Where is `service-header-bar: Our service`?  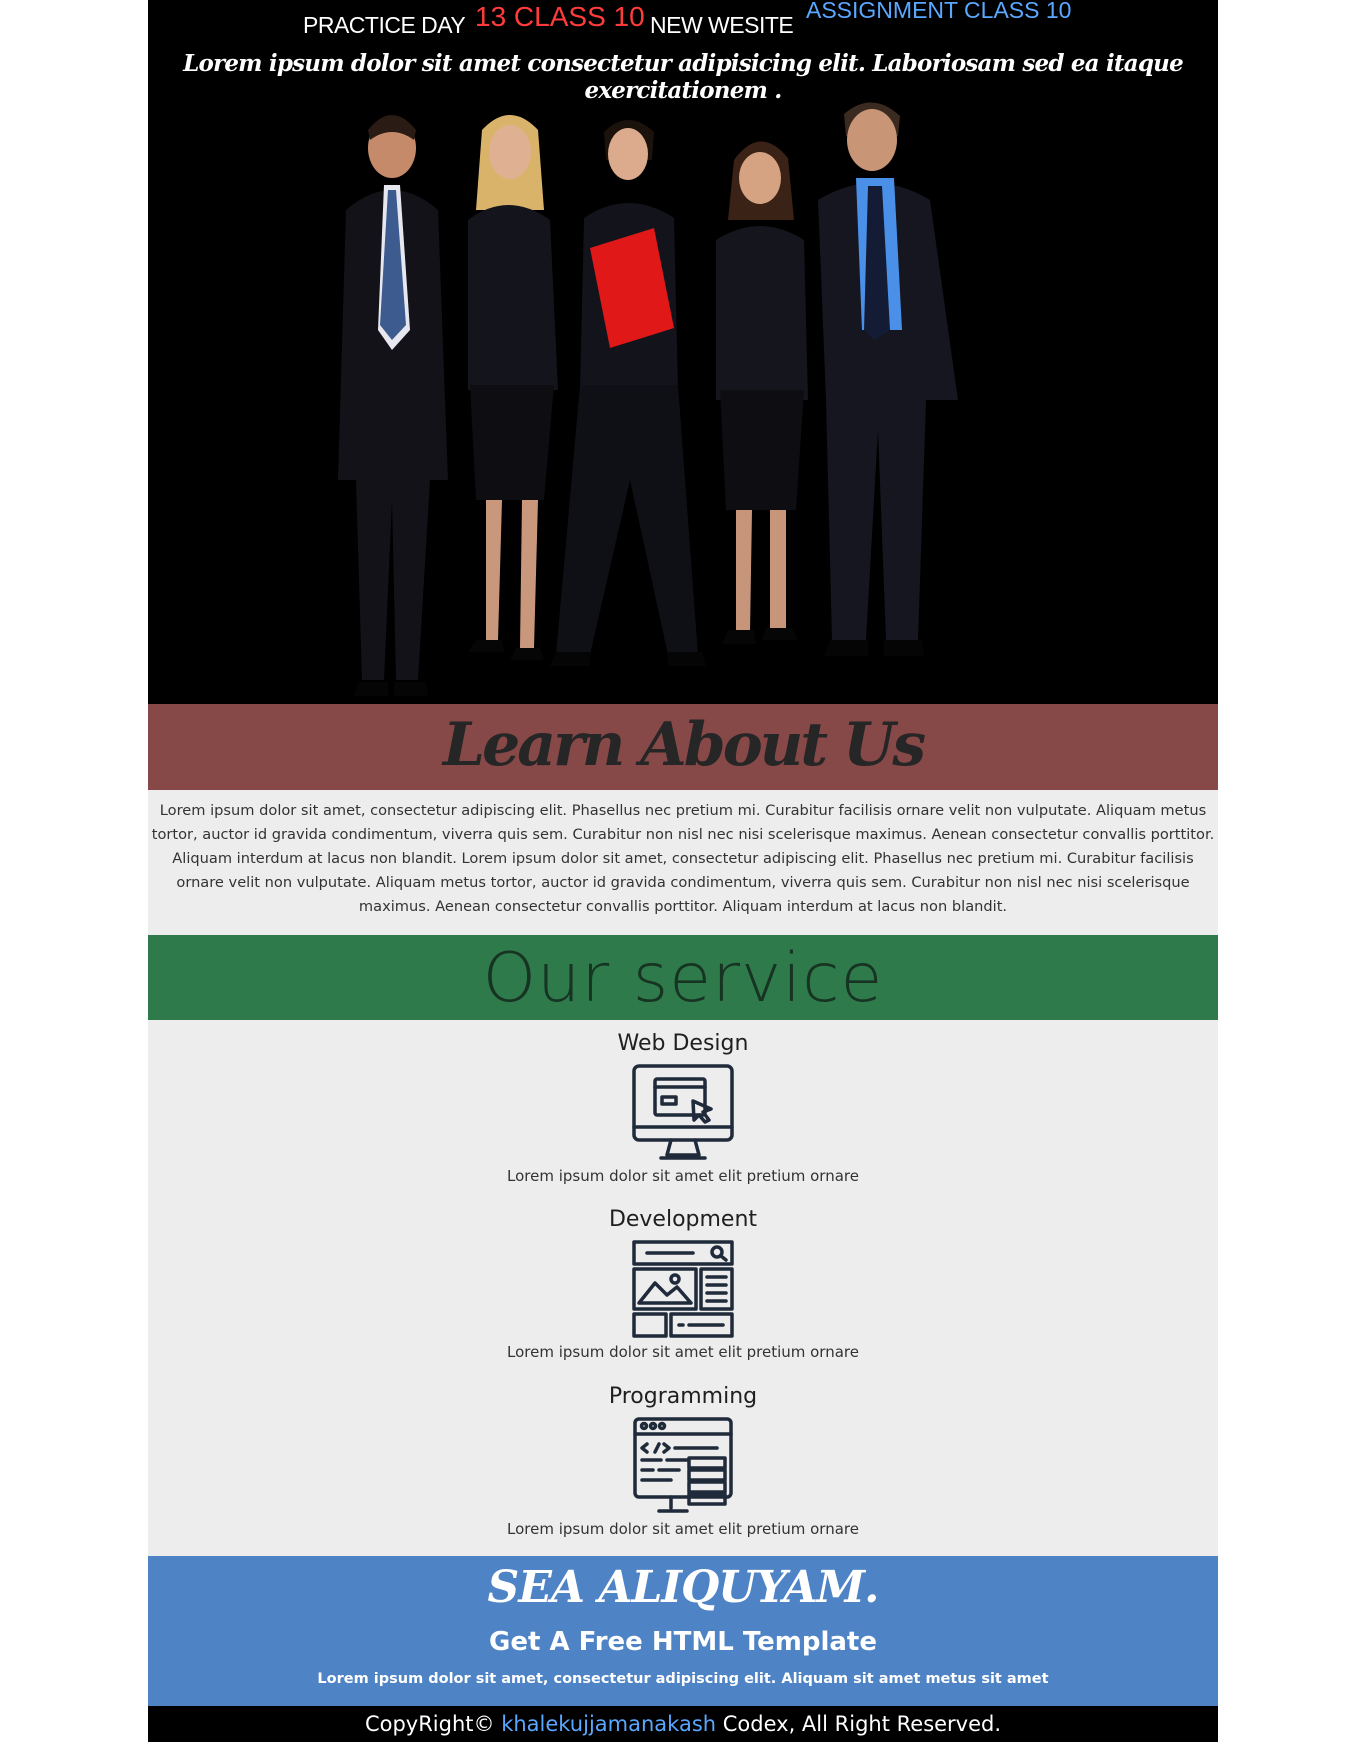
service-header-bar: Our service is located at coordinates (683, 977).